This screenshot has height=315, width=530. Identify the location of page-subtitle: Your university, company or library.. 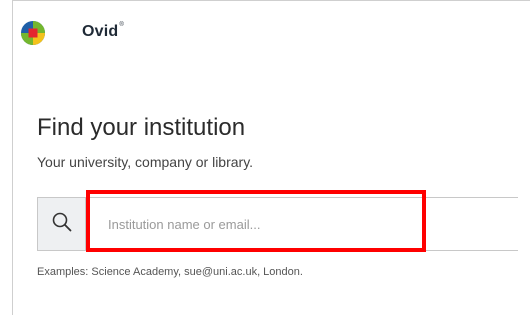
(145, 162).